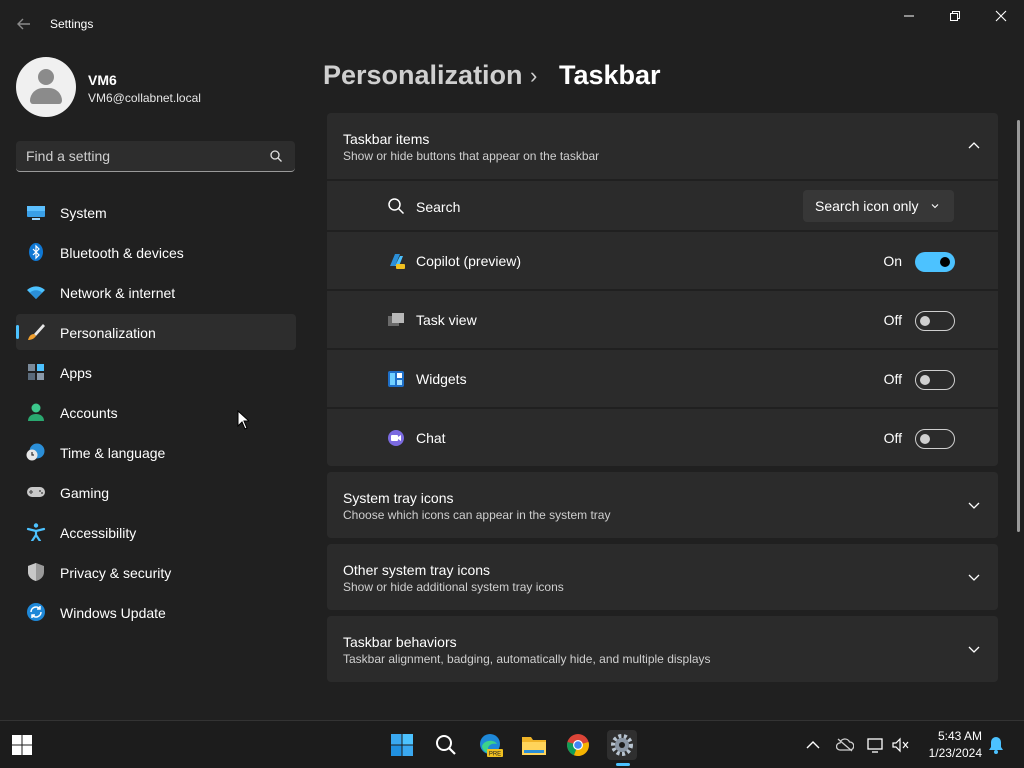 The image size is (1024, 768). What do you see at coordinates (36, 372) in the screenshot?
I see `apps-icon` at bounding box center [36, 372].